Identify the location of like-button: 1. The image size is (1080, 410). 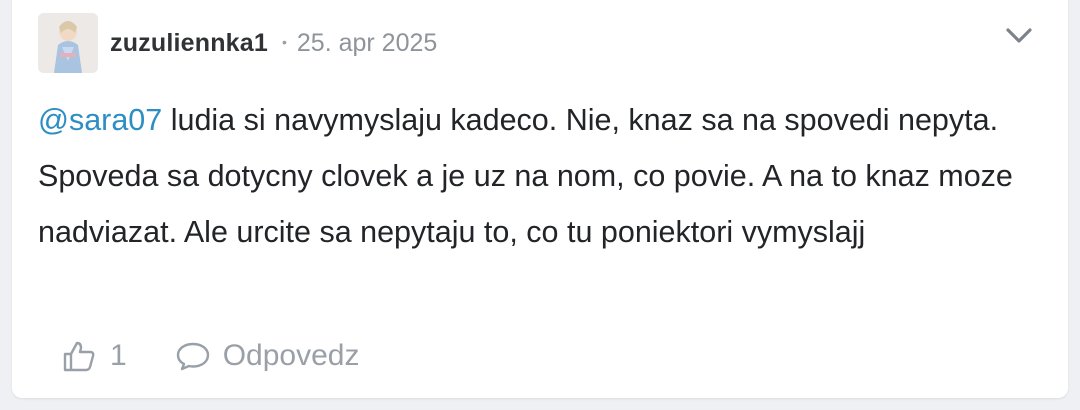
(94, 356).